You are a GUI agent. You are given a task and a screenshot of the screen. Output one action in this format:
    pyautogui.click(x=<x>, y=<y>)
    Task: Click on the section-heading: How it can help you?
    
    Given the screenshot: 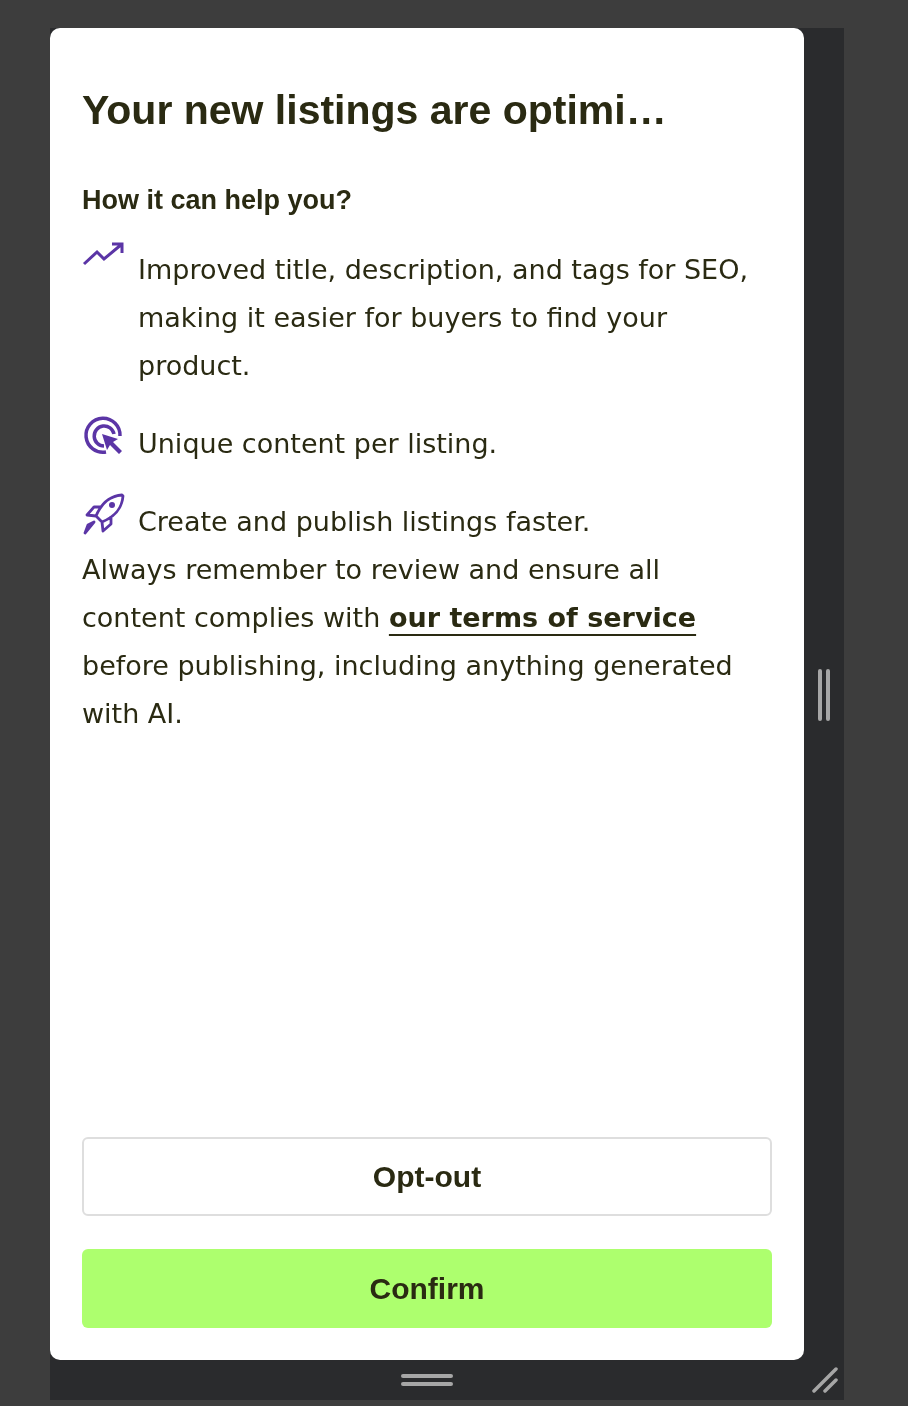 What is the action you would take?
    pyautogui.click(x=217, y=201)
    